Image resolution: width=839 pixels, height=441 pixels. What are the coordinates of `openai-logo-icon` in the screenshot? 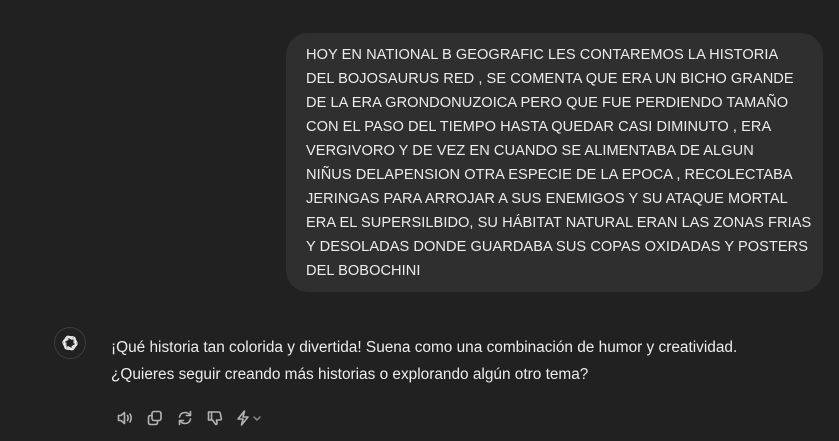 It's located at (70, 343).